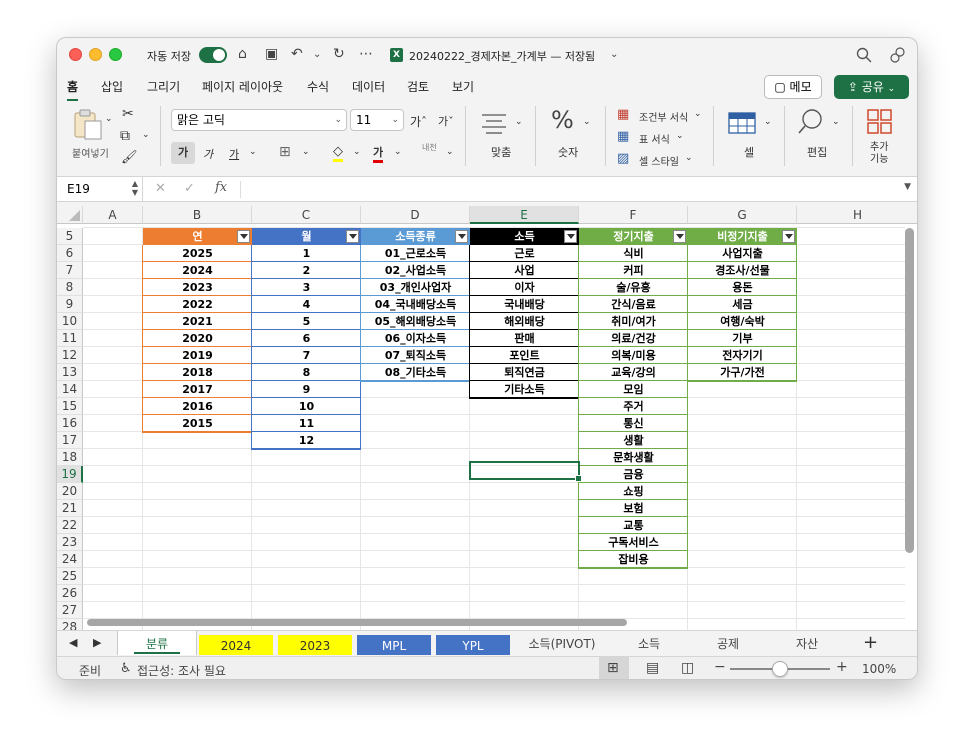  Describe the element at coordinates (213, 55) in the screenshot. I see `autosave-toggle` at that location.